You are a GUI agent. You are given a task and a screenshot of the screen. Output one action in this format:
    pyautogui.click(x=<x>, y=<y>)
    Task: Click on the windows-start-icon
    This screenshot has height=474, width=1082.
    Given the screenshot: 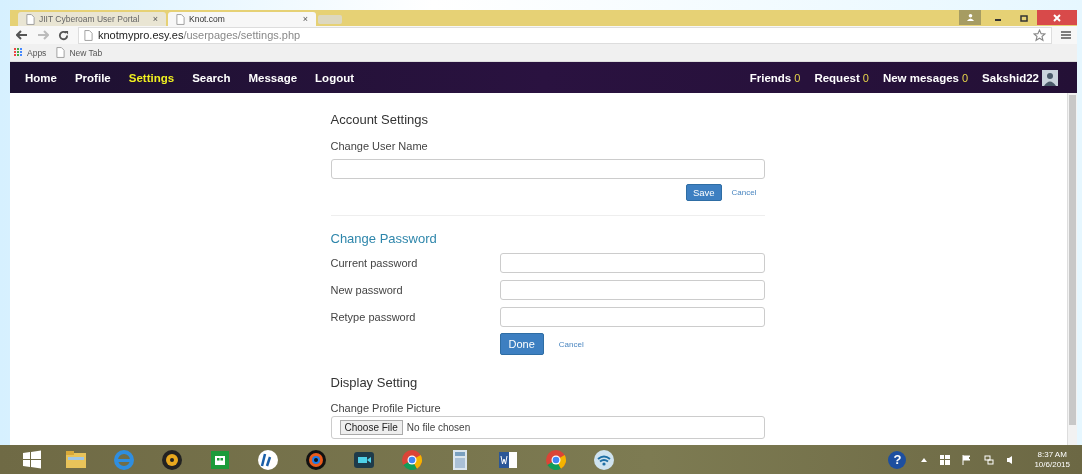 What is the action you would take?
    pyautogui.click(x=32, y=459)
    